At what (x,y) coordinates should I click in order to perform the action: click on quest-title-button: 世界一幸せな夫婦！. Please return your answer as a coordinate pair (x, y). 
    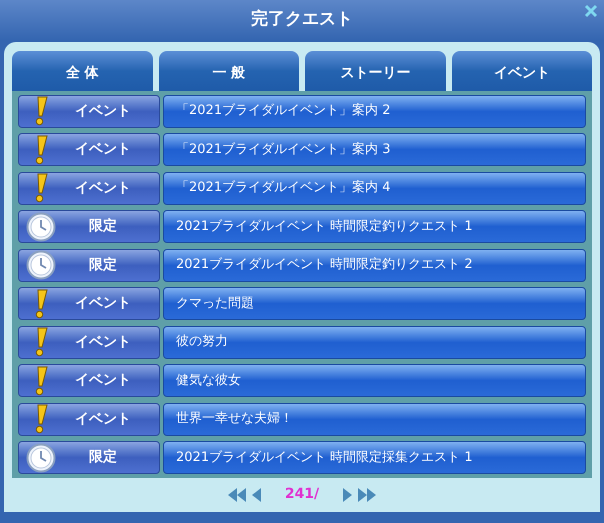
    Looking at the image, I should click on (374, 419).